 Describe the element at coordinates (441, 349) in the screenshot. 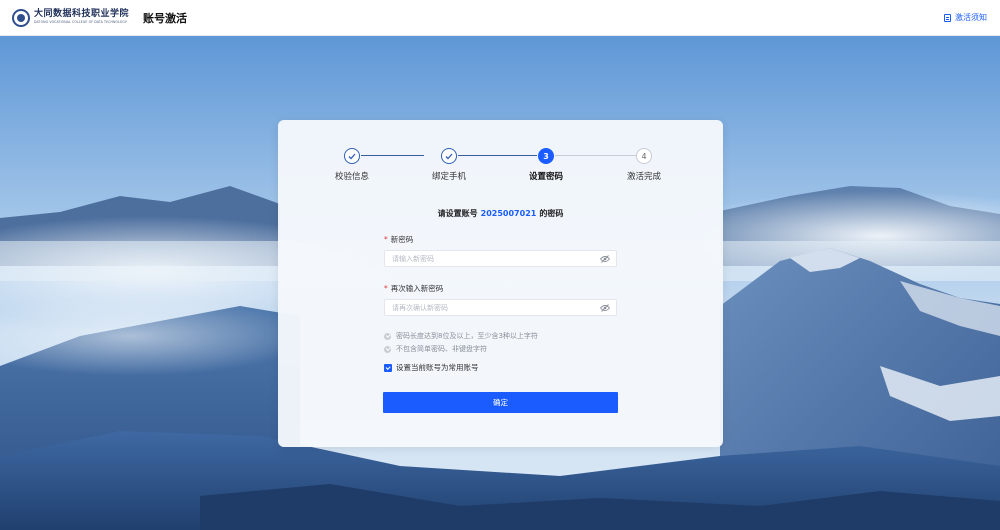

I see `rule-text: 不包含简单密码、非键盘字符` at that location.